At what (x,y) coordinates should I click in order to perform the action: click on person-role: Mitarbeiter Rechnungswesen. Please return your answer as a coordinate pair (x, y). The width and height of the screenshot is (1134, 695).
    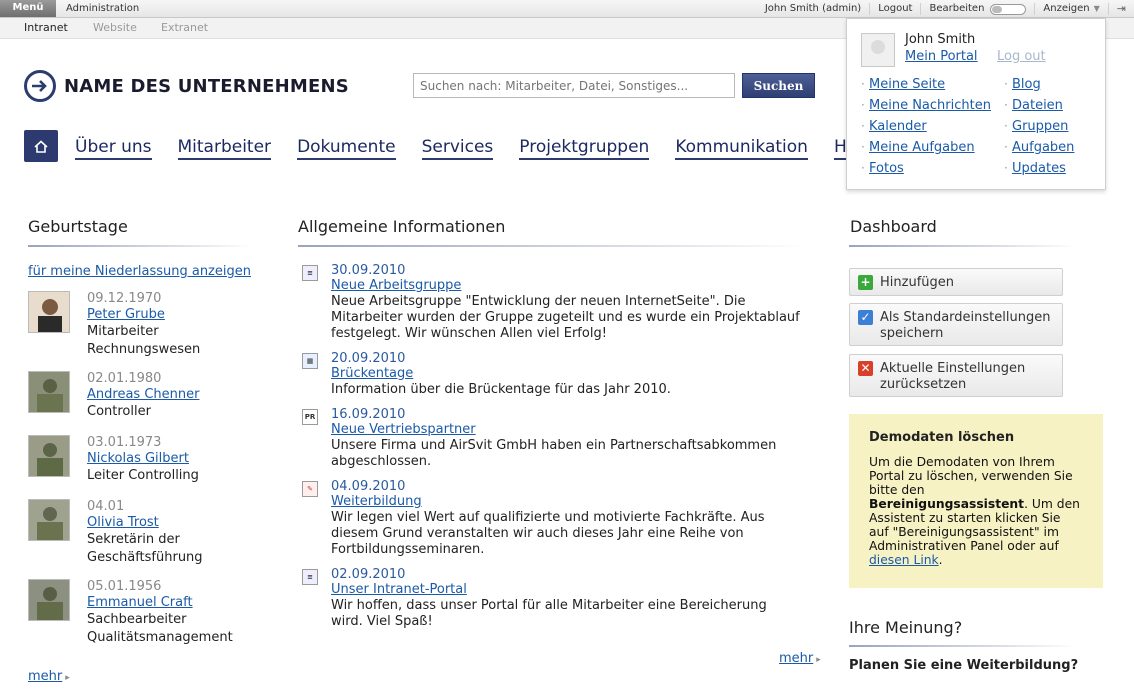
    Looking at the image, I should click on (144, 340).